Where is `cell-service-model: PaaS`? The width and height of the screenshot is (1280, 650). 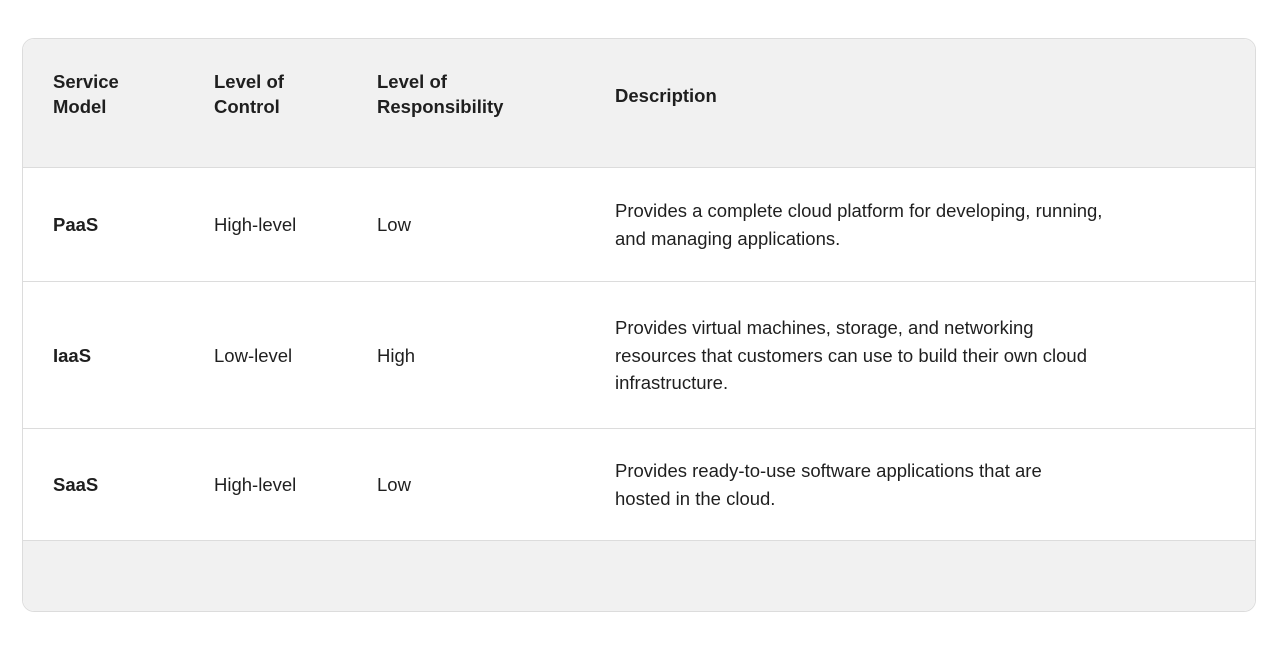 cell-service-model: PaaS is located at coordinates (103, 225).